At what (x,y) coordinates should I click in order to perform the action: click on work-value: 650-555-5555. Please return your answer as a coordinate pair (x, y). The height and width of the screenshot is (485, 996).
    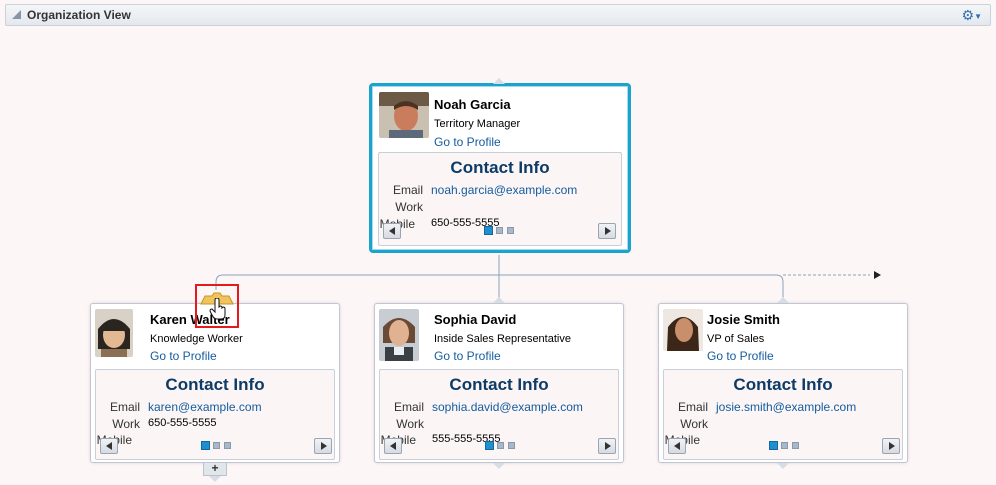
    Looking at the image, I should click on (182, 423).